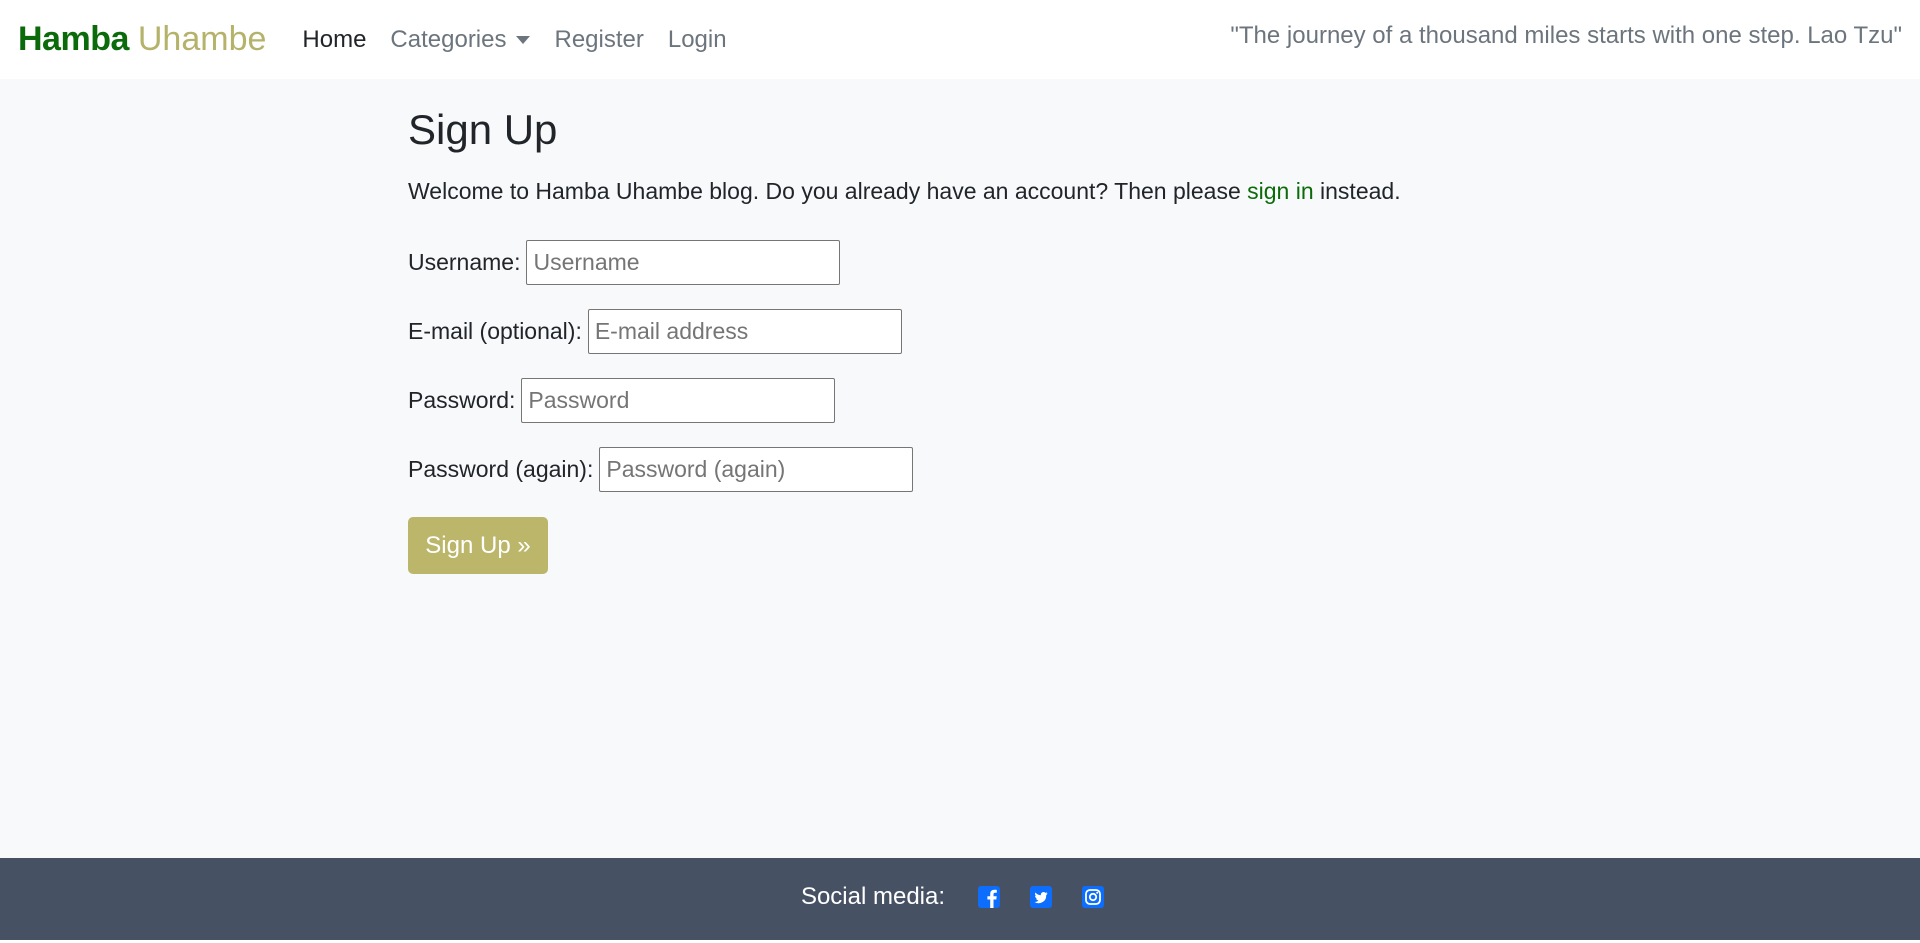  I want to click on intro-after: instead., so click(1357, 191).